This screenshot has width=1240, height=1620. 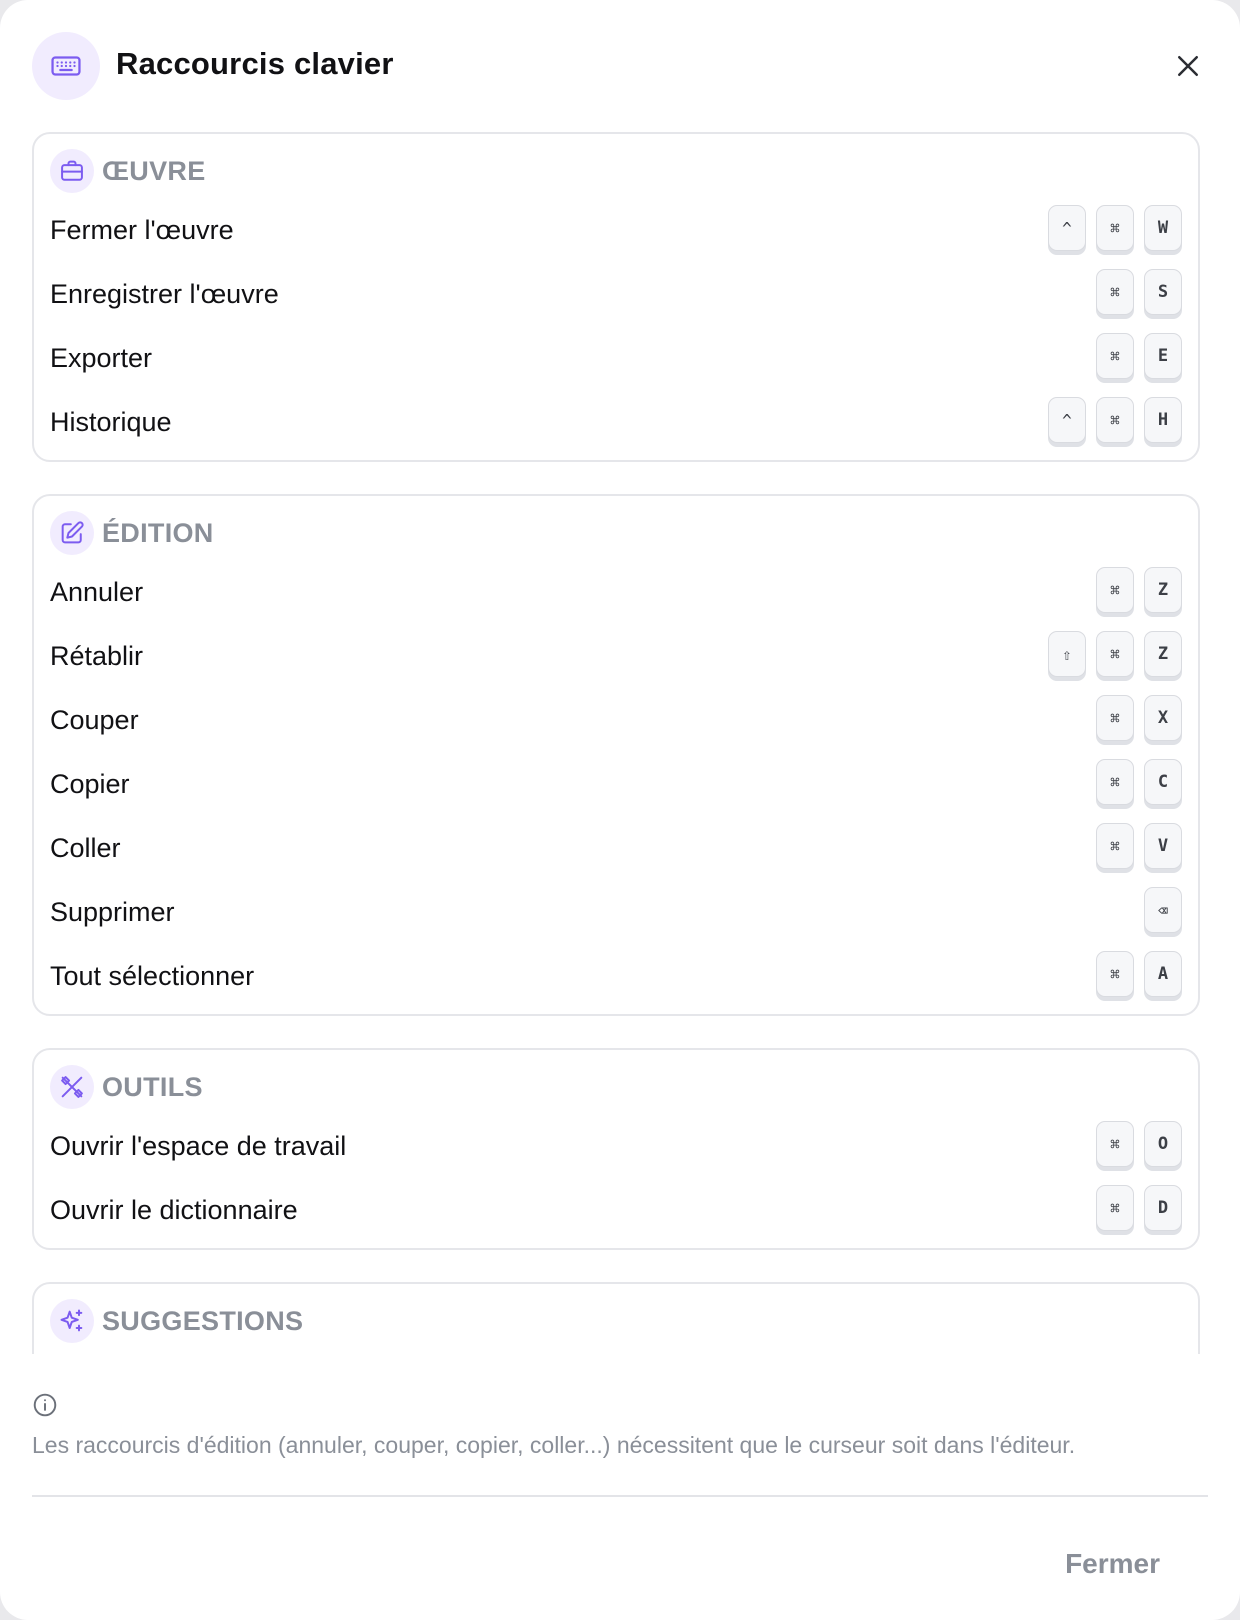 I want to click on shortcut-label: Supprimer, so click(x=112, y=911).